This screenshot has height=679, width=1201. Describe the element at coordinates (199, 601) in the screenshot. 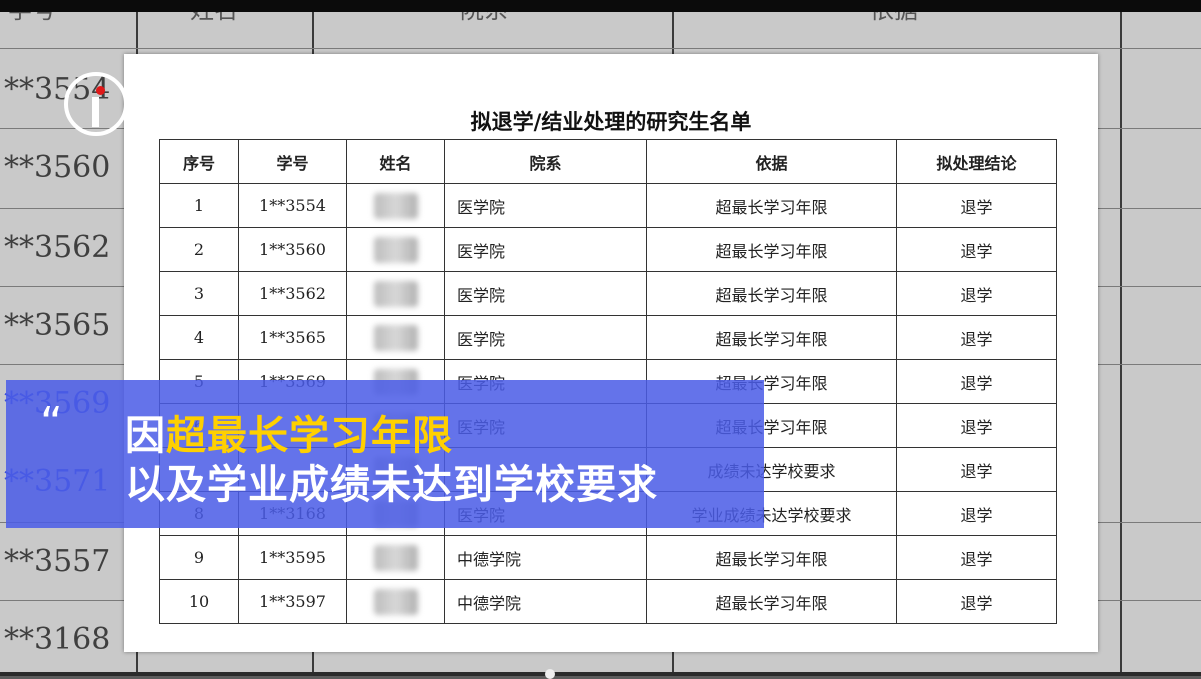

I see `row-no: 10` at that location.